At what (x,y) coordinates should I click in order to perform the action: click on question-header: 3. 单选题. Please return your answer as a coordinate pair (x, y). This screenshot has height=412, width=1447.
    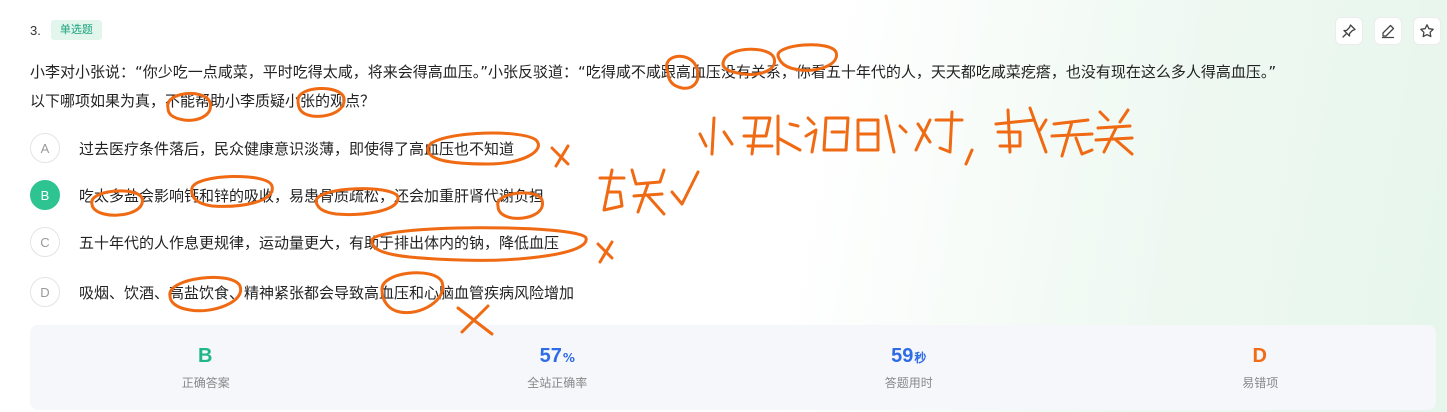
    Looking at the image, I should click on (66, 30).